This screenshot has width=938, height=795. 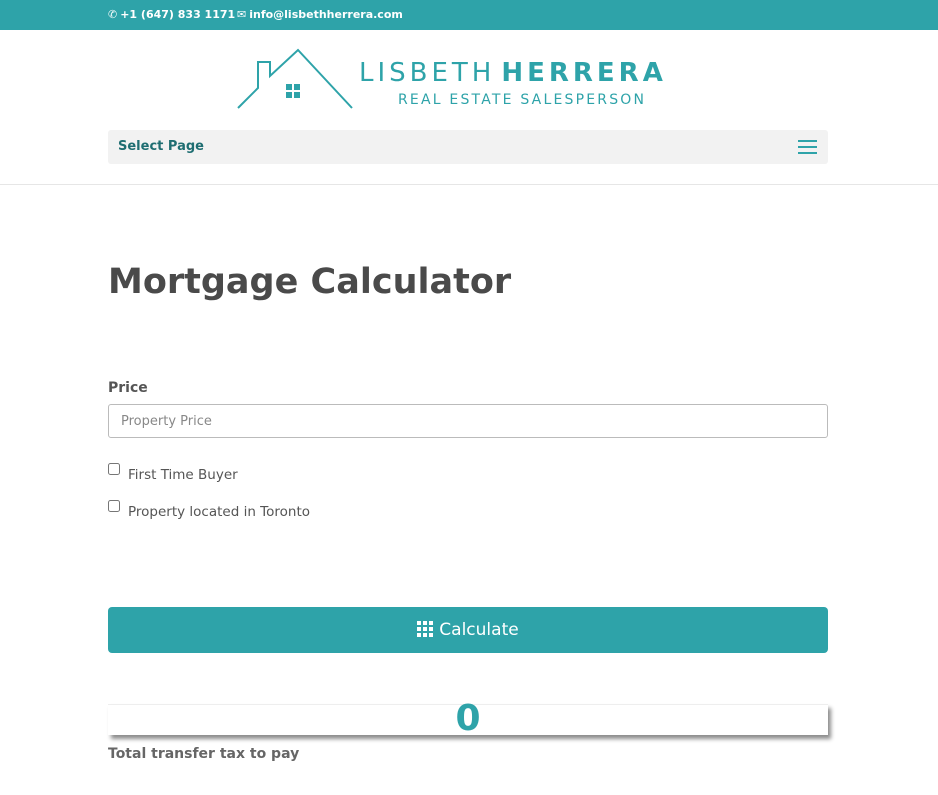 I want to click on first-time-buyer-label: First Time Buyer, so click(x=183, y=475).